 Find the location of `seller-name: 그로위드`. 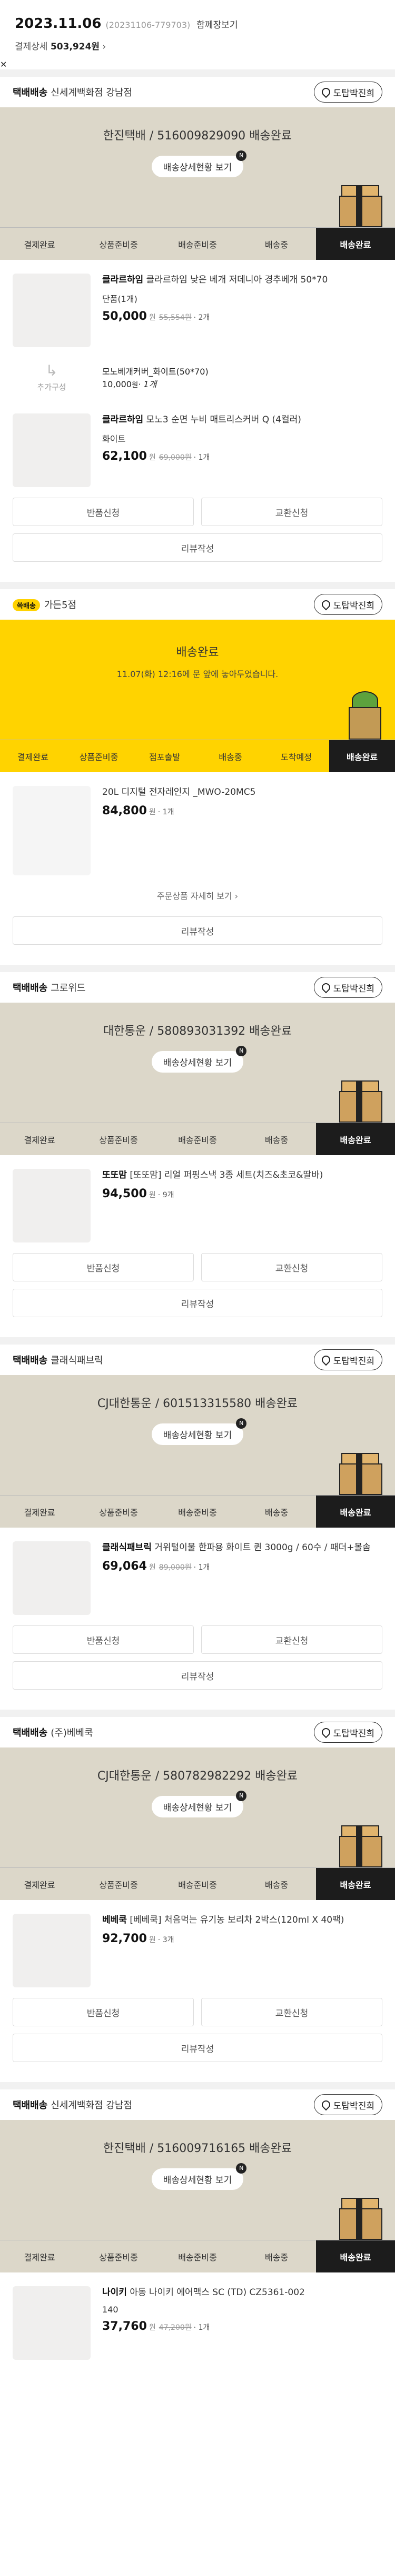

seller-name: 그로위드 is located at coordinates (68, 988).